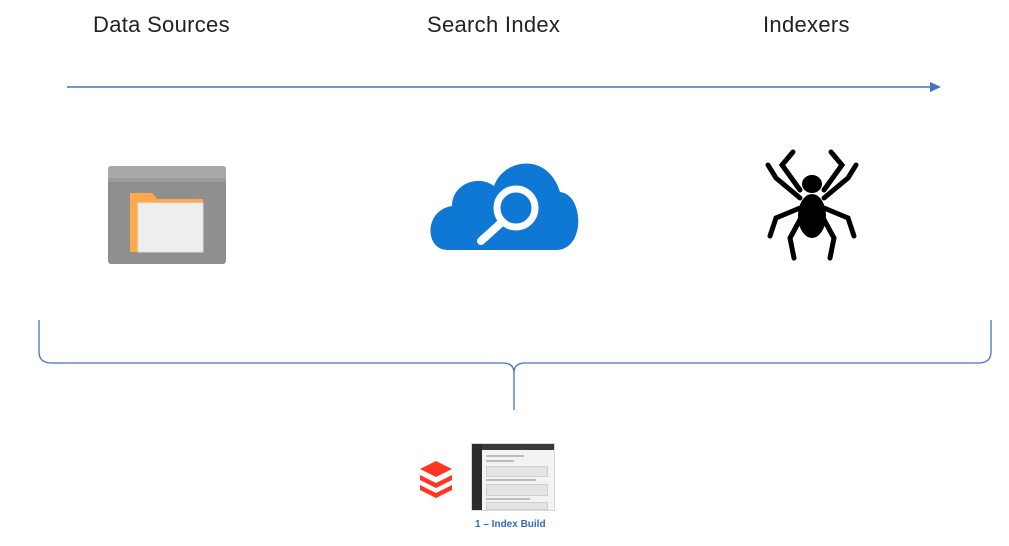 This screenshot has height=546, width=1009. I want to click on layered-stack-logo-icon, so click(436, 479).